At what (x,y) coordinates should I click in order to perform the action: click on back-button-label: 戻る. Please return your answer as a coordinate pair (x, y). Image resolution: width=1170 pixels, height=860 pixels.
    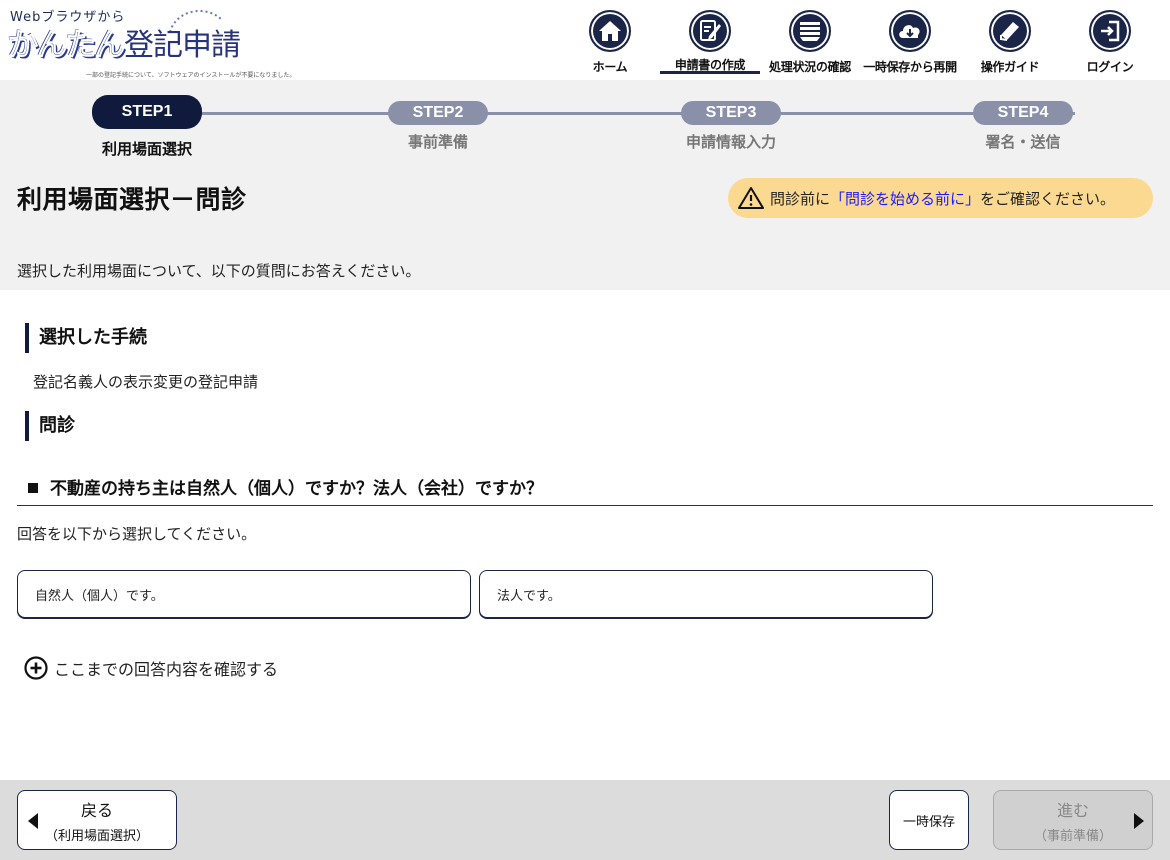
    Looking at the image, I should click on (96, 810).